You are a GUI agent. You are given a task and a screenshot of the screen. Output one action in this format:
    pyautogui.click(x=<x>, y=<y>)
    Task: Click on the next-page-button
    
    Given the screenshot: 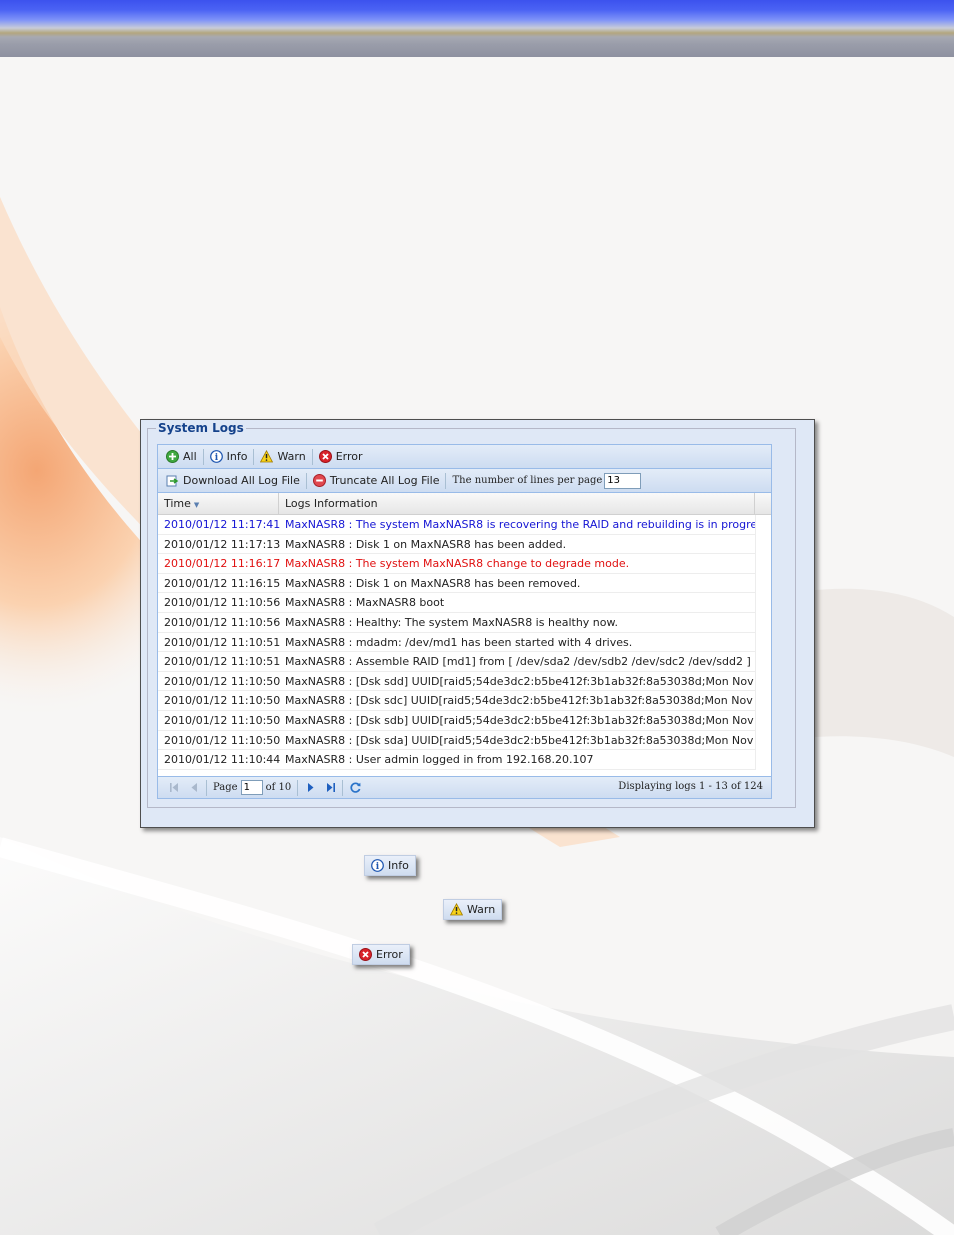 What is the action you would take?
    pyautogui.click(x=310, y=788)
    